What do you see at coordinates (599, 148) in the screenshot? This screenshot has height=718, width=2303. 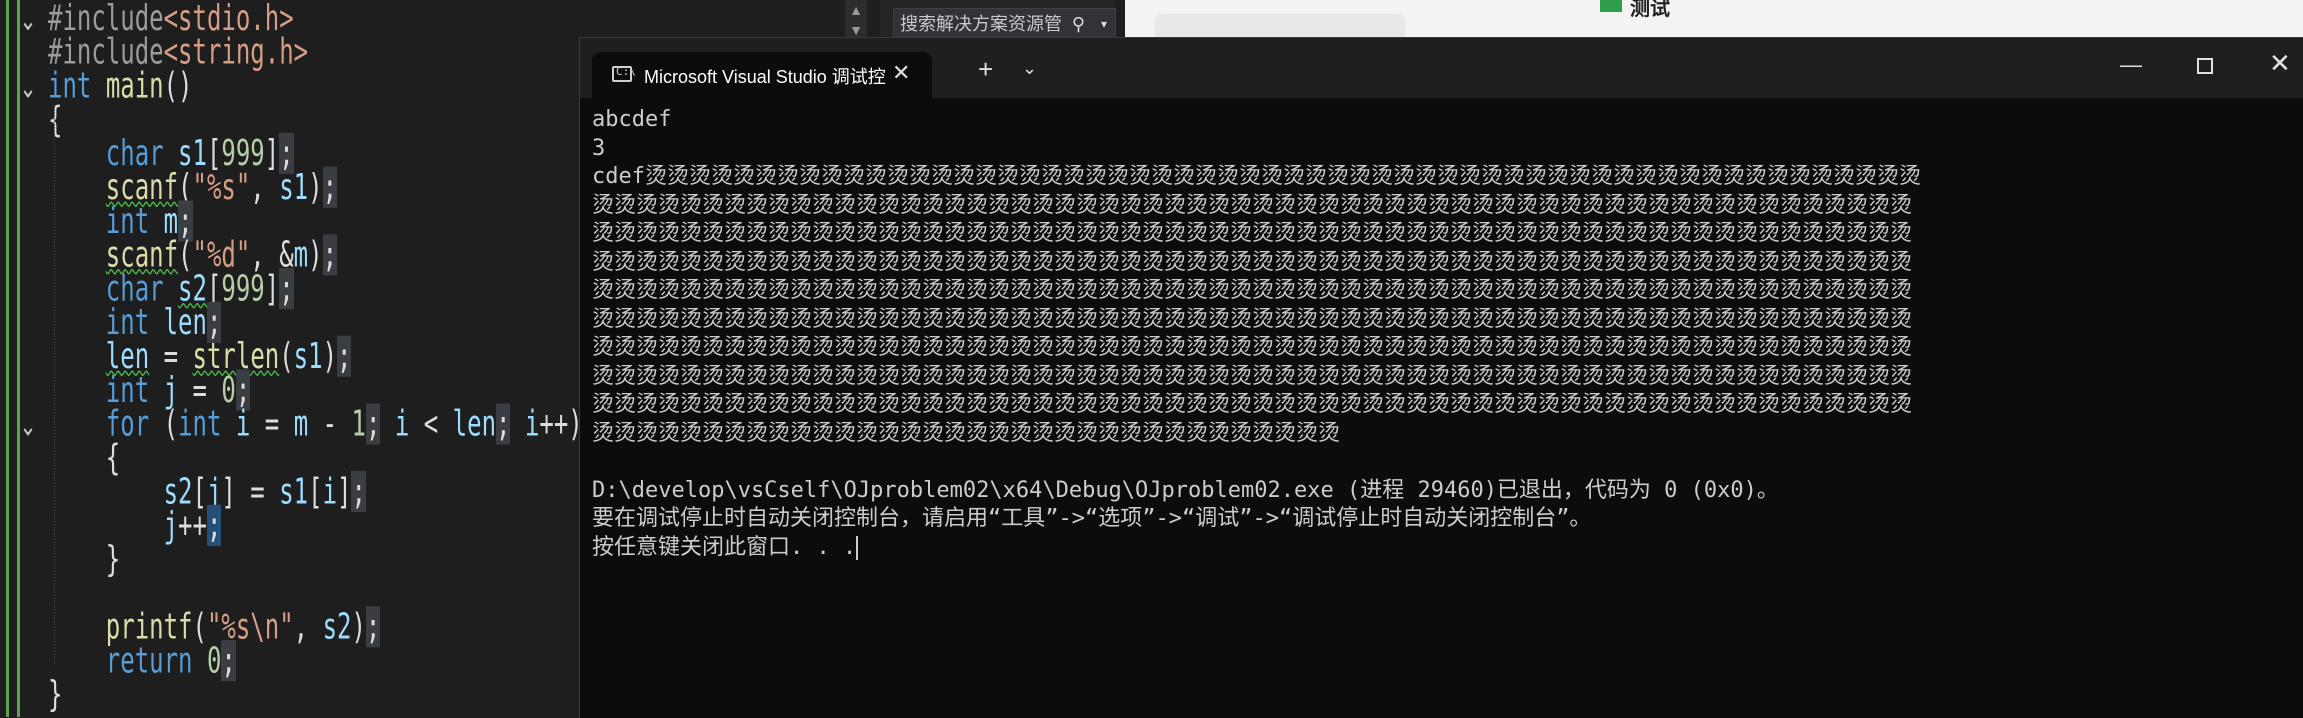 I see `console-line: 3` at bounding box center [599, 148].